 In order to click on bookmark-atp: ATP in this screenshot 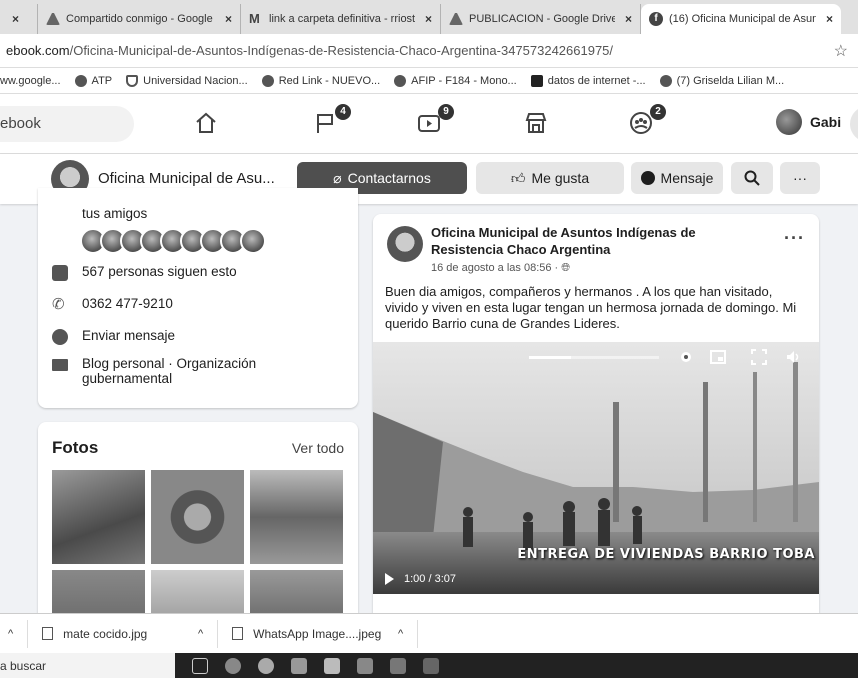, I will do `click(93, 80)`.